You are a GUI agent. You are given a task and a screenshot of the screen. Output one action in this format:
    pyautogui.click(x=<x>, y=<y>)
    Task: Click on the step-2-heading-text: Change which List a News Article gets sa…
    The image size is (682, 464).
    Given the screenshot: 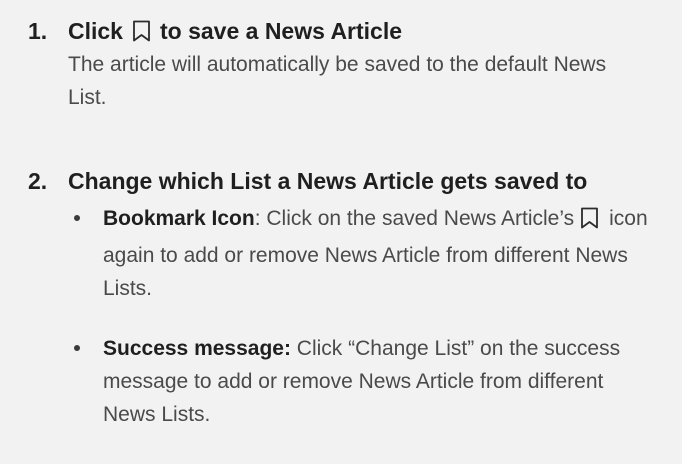 What is the action you would take?
    pyautogui.click(x=328, y=181)
    